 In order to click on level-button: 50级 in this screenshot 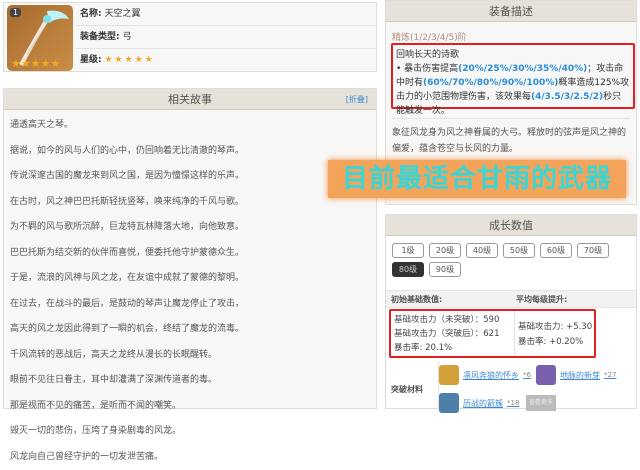, I will do `click(519, 250)`.